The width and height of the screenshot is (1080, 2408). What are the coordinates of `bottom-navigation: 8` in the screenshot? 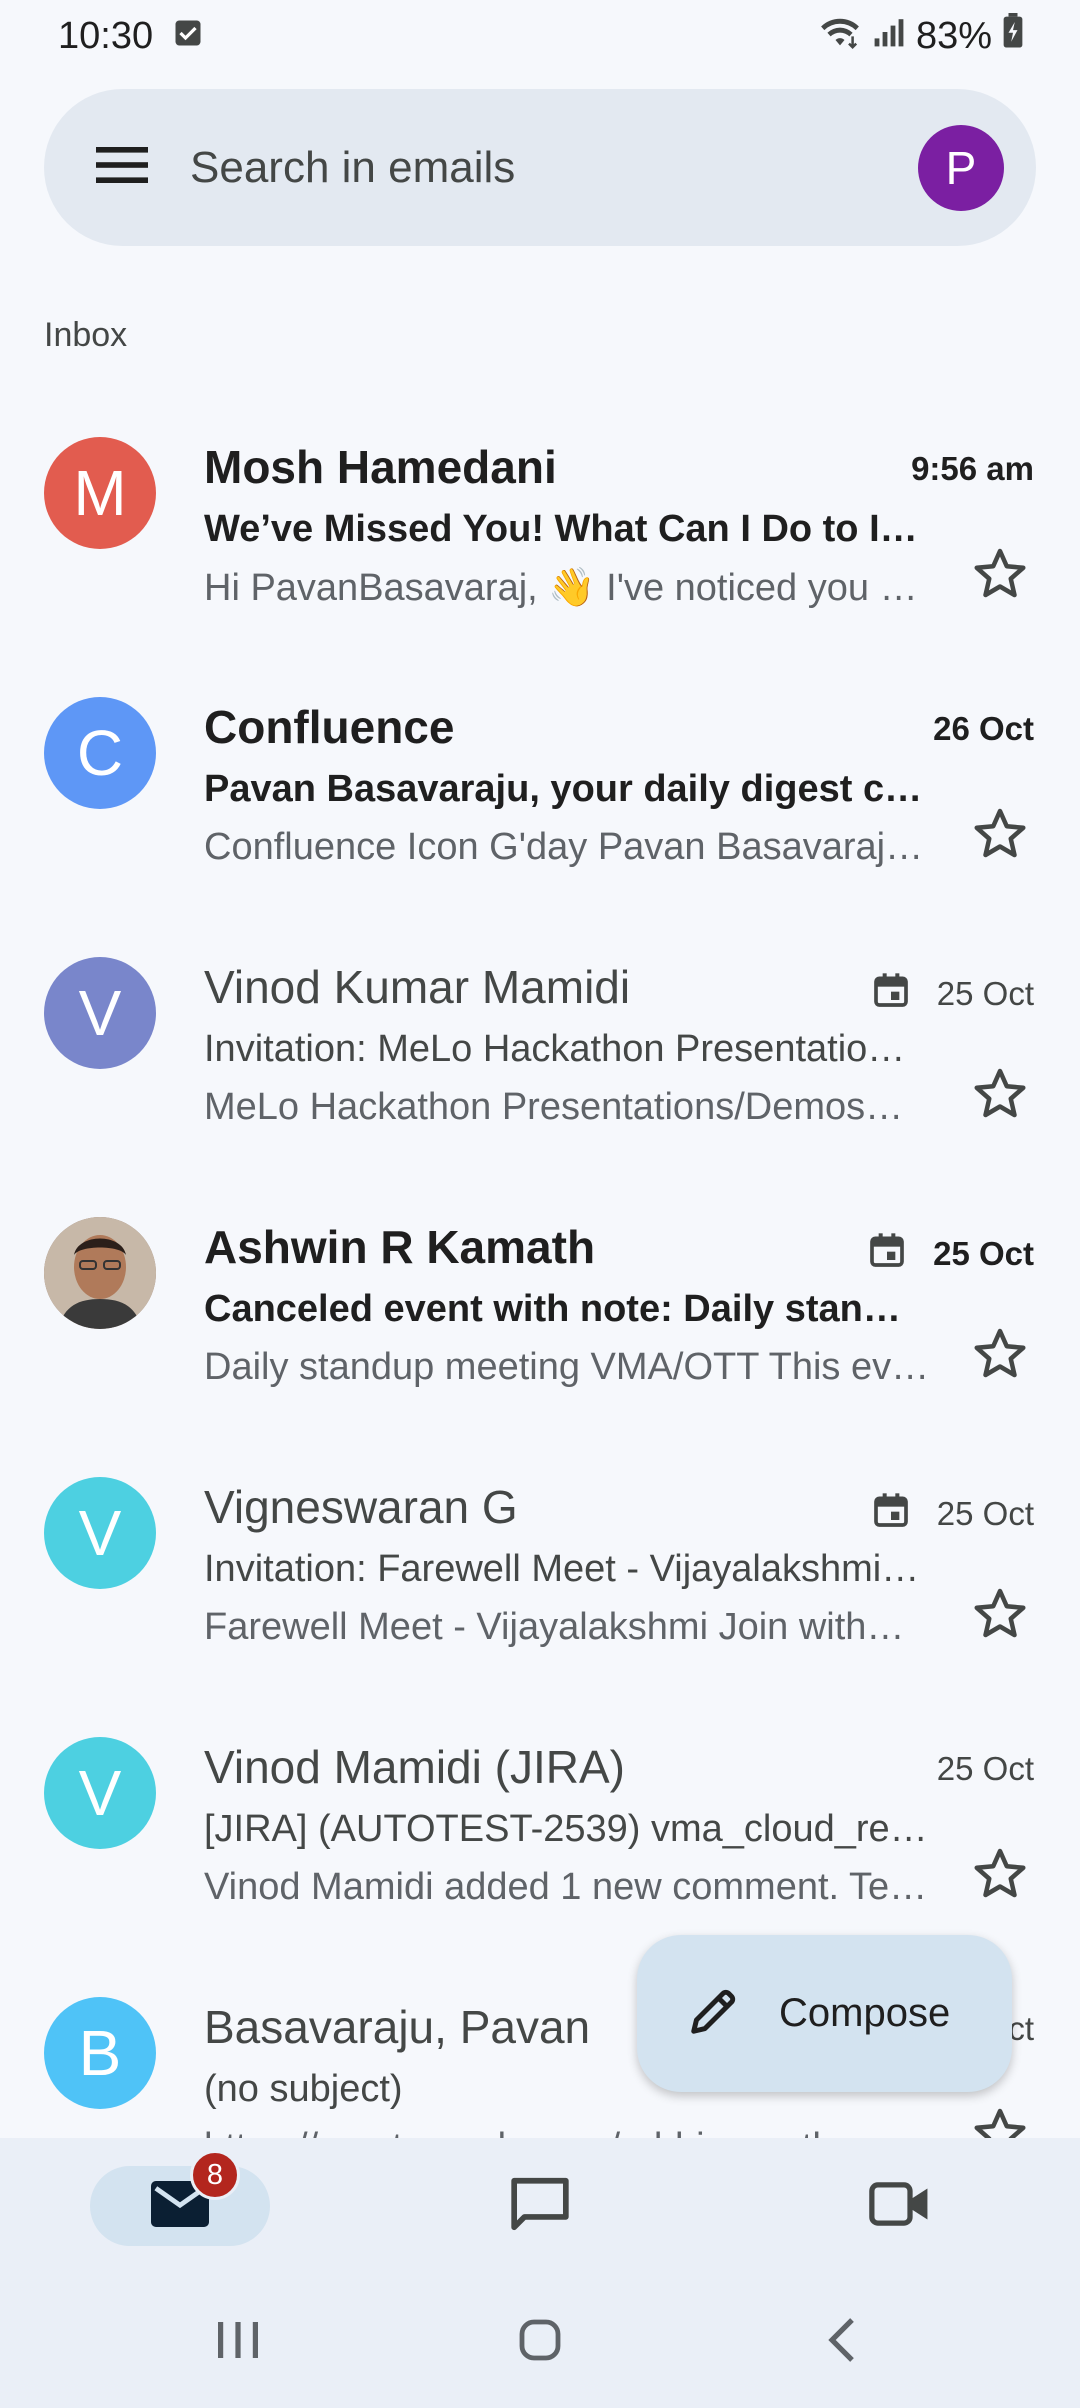 It's located at (540, 2205).